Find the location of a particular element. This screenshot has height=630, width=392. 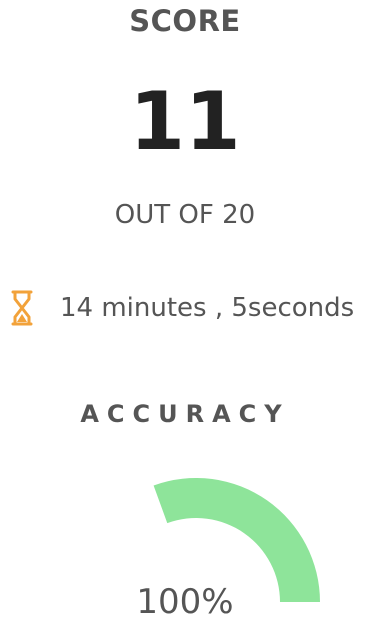

time-taken-text: 14 minutes , 5seconds is located at coordinates (207, 308).